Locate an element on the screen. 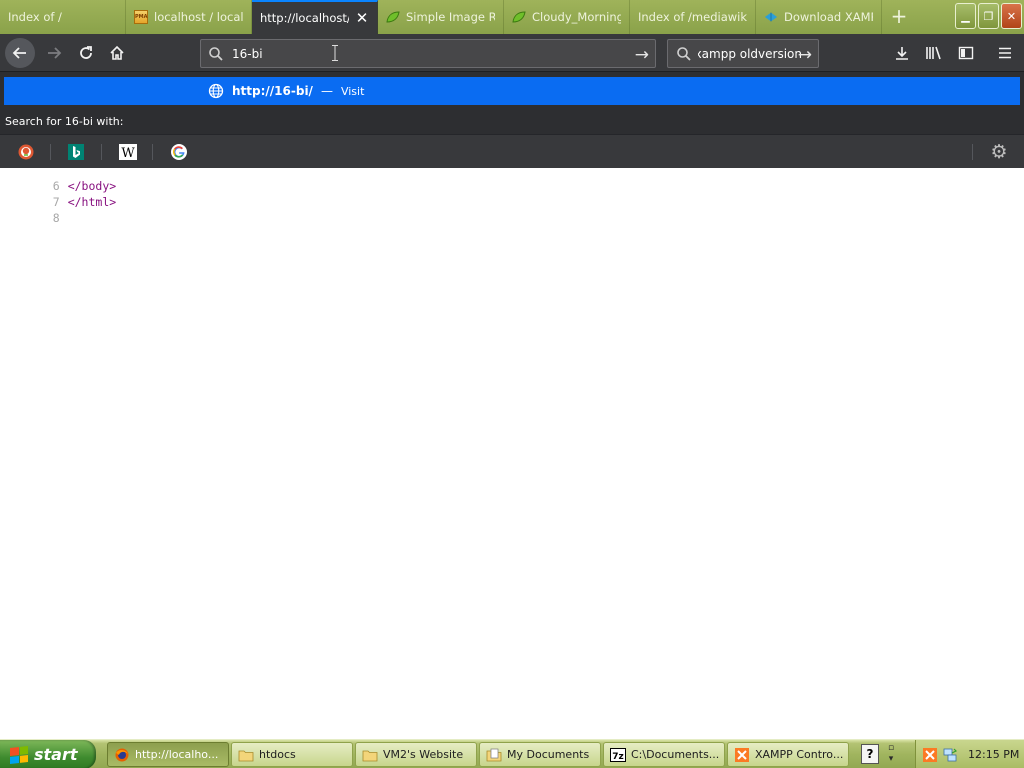 The height and width of the screenshot is (768, 1024). language-indicator: ? is located at coordinates (870, 754).